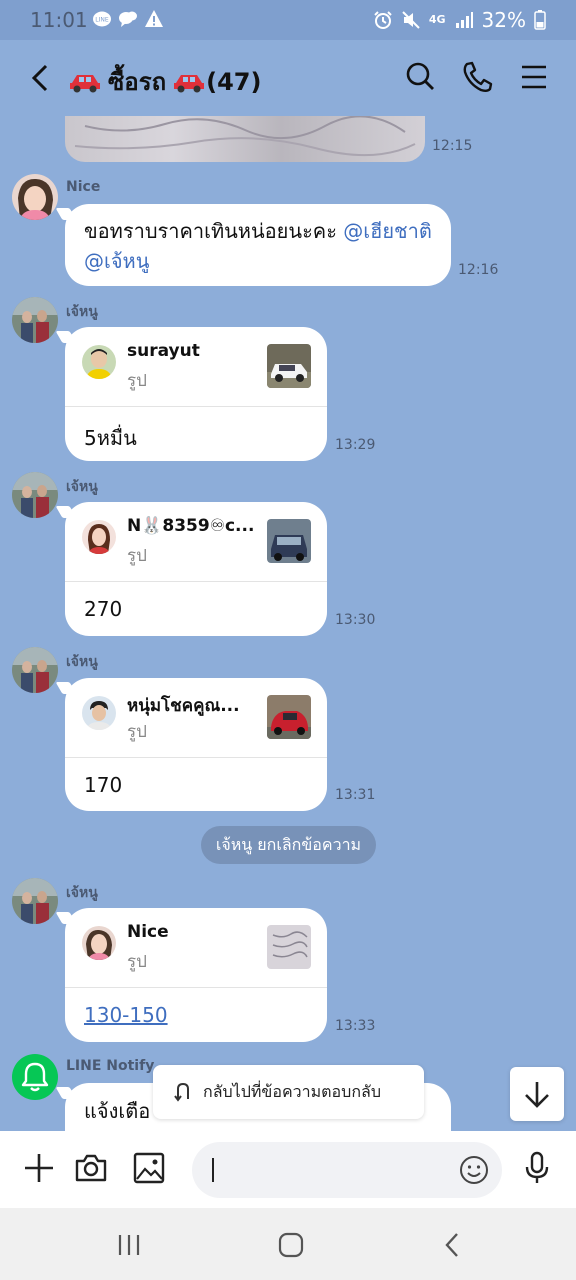 This screenshot has height=1280, width=576. What do you see at coordinates (245, 136) in the screenshot?
I see `photo-thumbnail` at bounding box center [245, 136].